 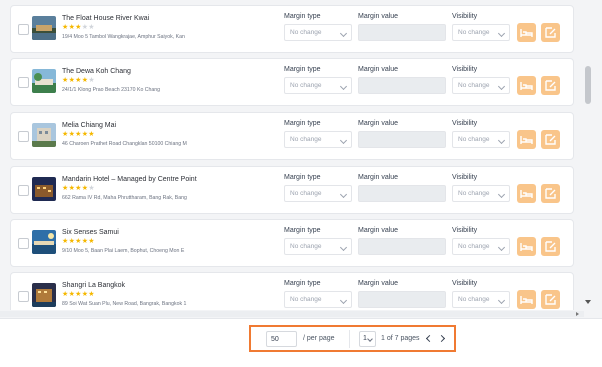 What do you see at coordinates (96, 71) in the screenshot?
I see `hotel-name: The Dewa Koh Chang` at bounding box center [96, 71].